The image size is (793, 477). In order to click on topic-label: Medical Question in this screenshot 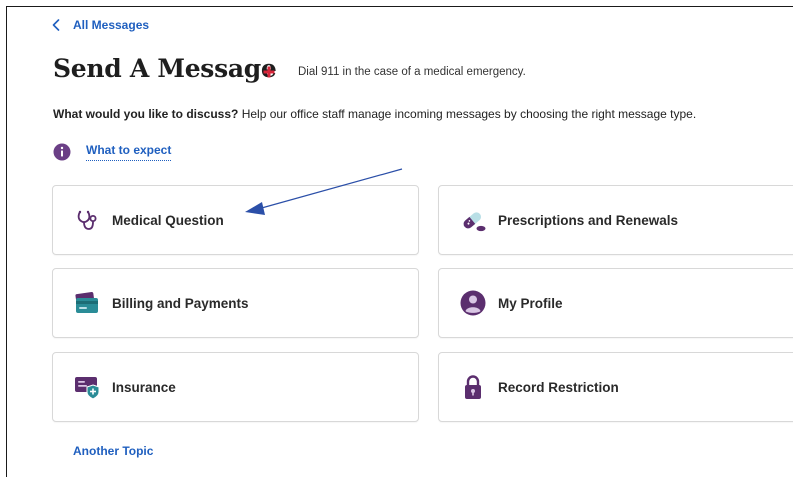, I will do `click(168, 220)`.